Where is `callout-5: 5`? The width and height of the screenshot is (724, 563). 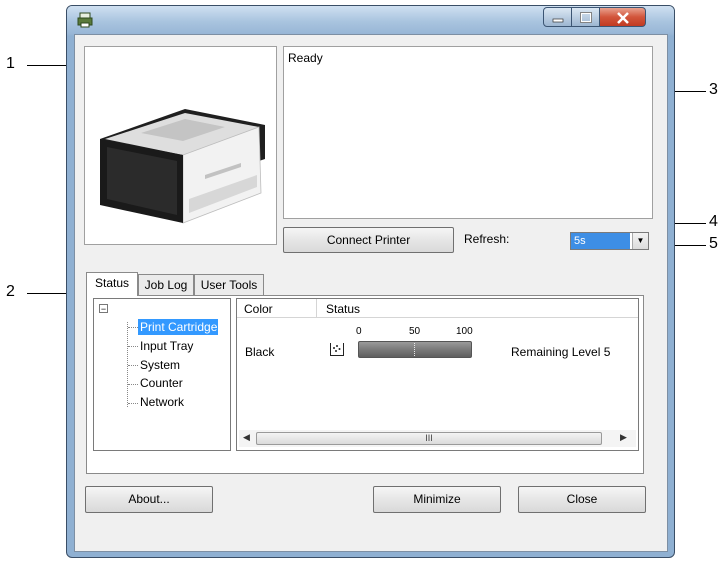
callout-5: 5 is located at coordinates (713, 243).